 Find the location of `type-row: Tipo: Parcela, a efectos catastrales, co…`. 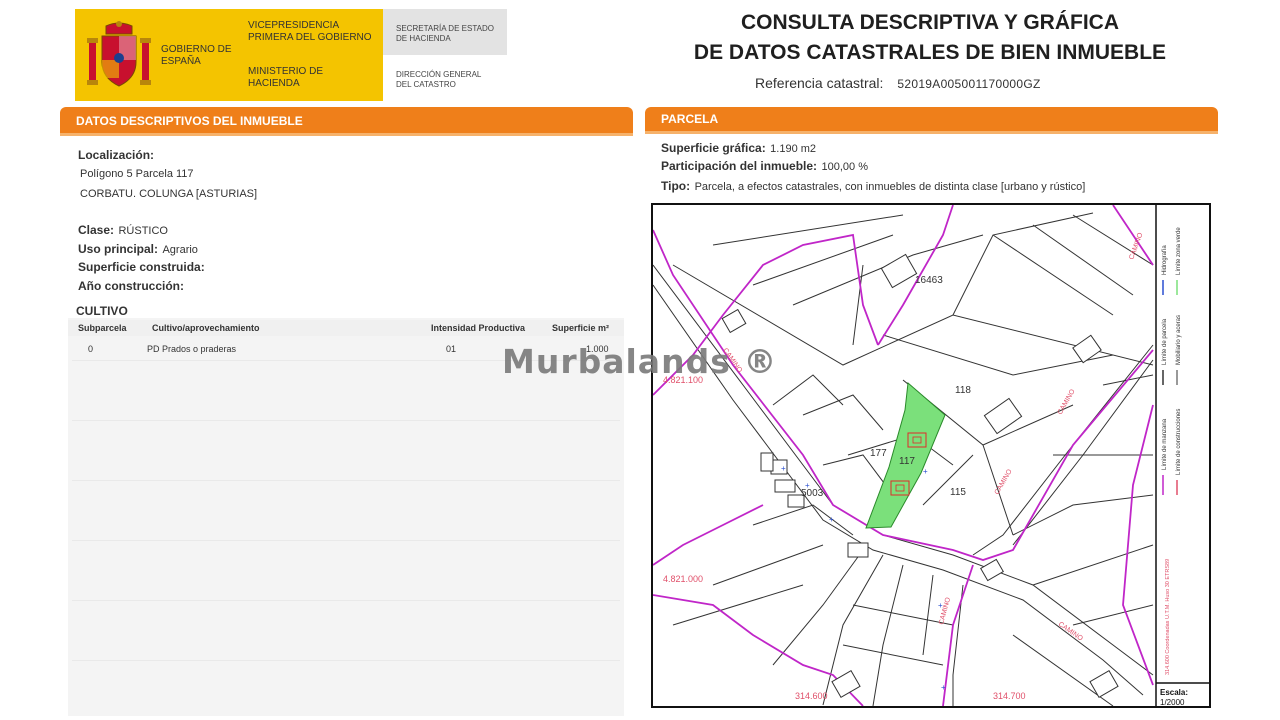

type-row: Tipo: Parcela, a efectos catastrales, co… is located at coordinates (941, 186).